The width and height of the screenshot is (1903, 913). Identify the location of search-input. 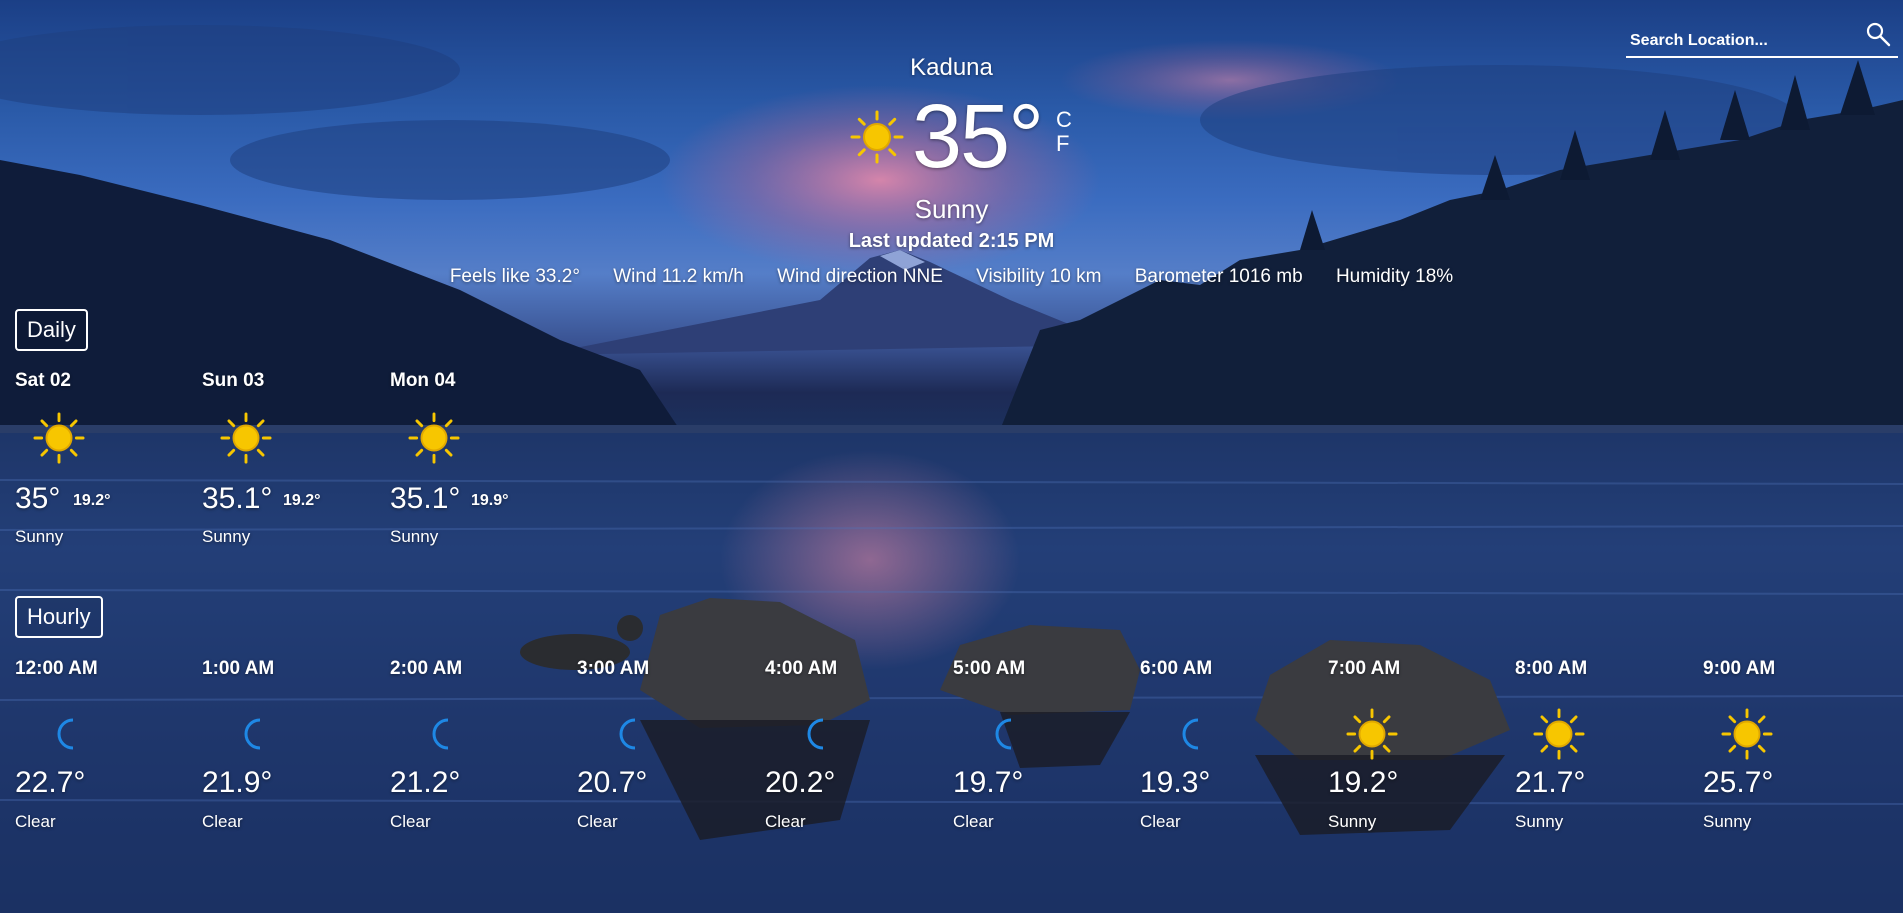
(1740, 41).